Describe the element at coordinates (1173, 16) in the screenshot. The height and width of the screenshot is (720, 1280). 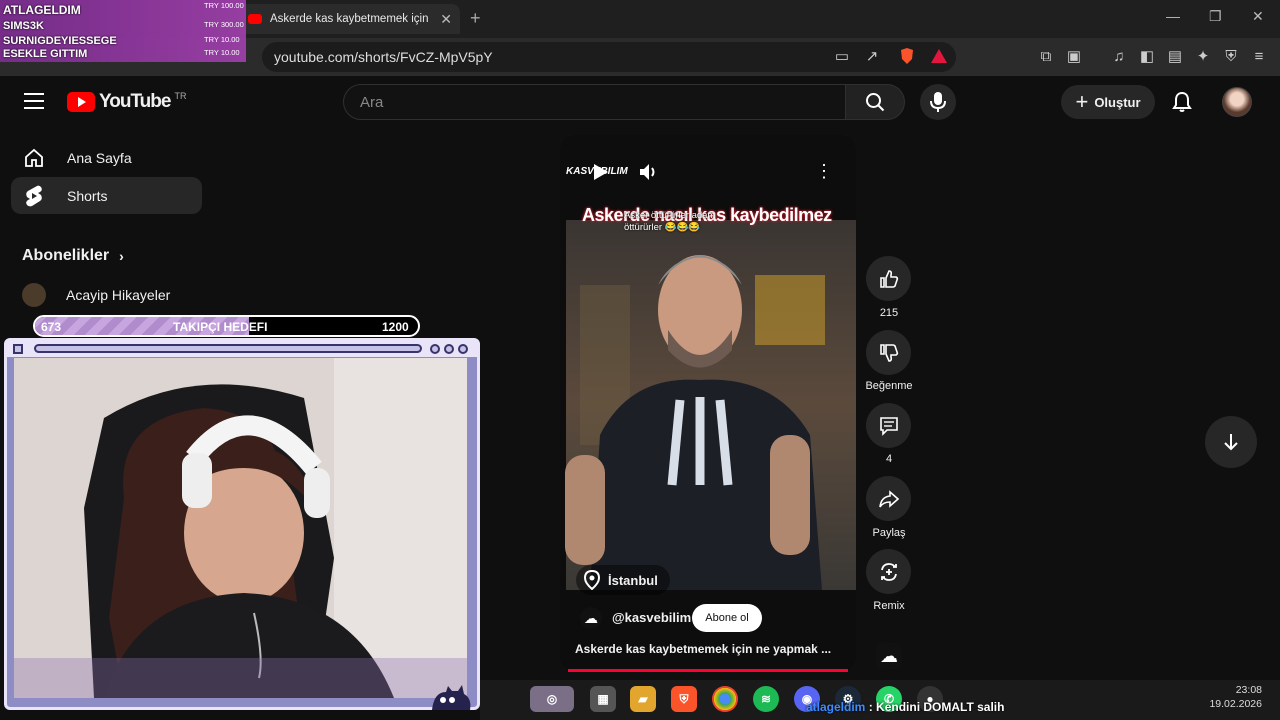
I see `minimize-icon: —` at that location.